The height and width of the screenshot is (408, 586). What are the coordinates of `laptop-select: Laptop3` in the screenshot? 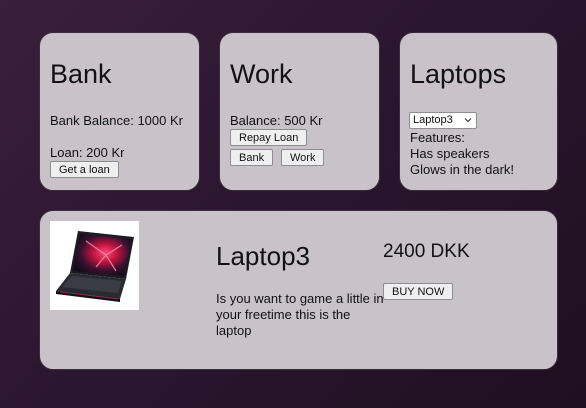 It's located at (443, 120).